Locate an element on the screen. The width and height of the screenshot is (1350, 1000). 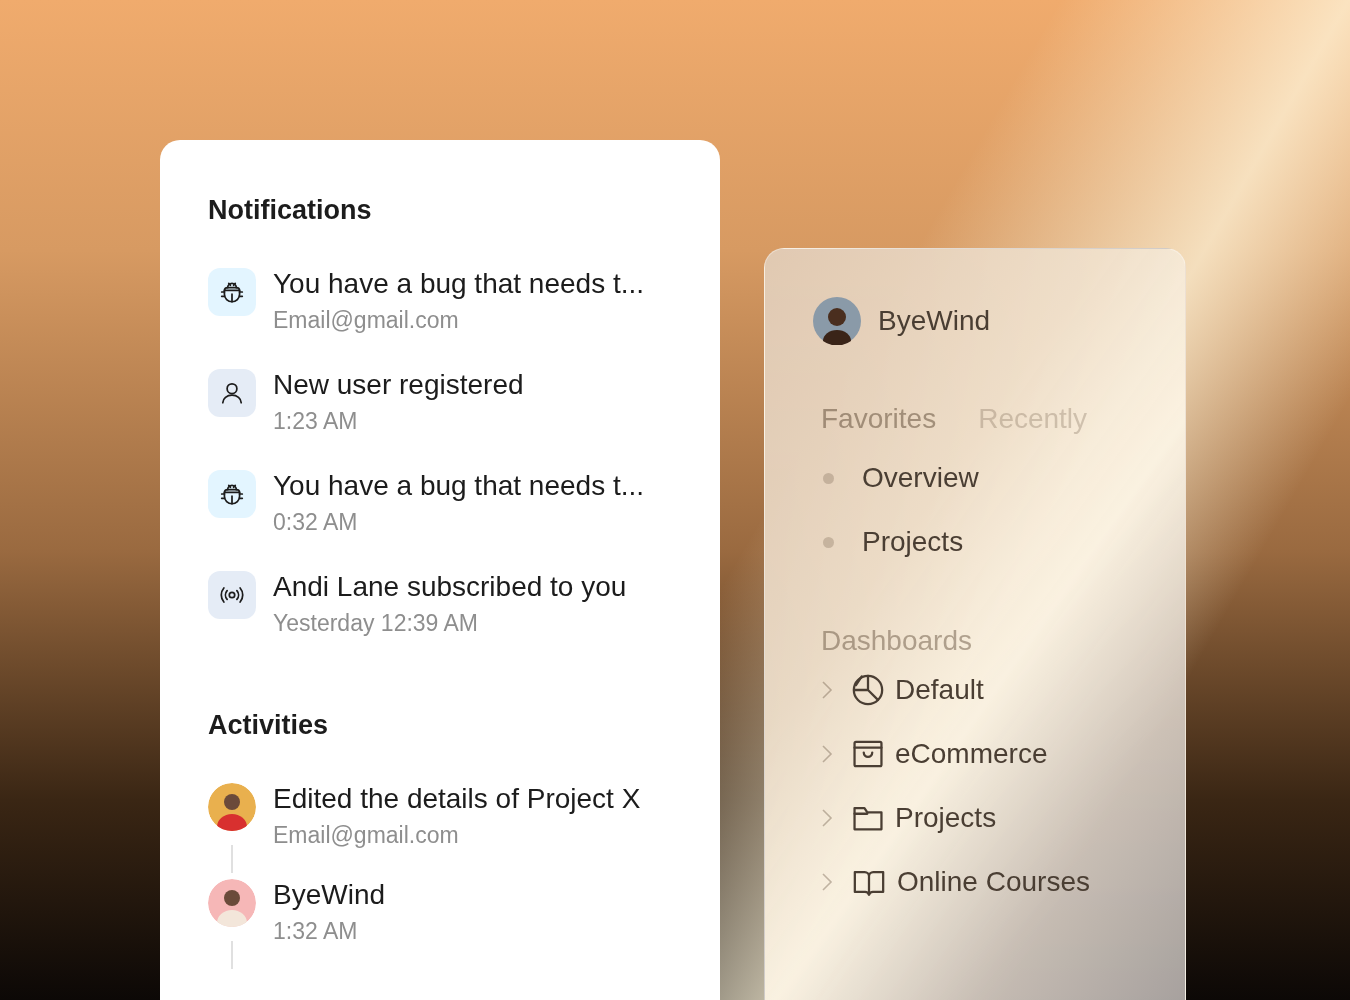
notification-title: Andi Lane subscribed to you is located at coordinates (450, 587).